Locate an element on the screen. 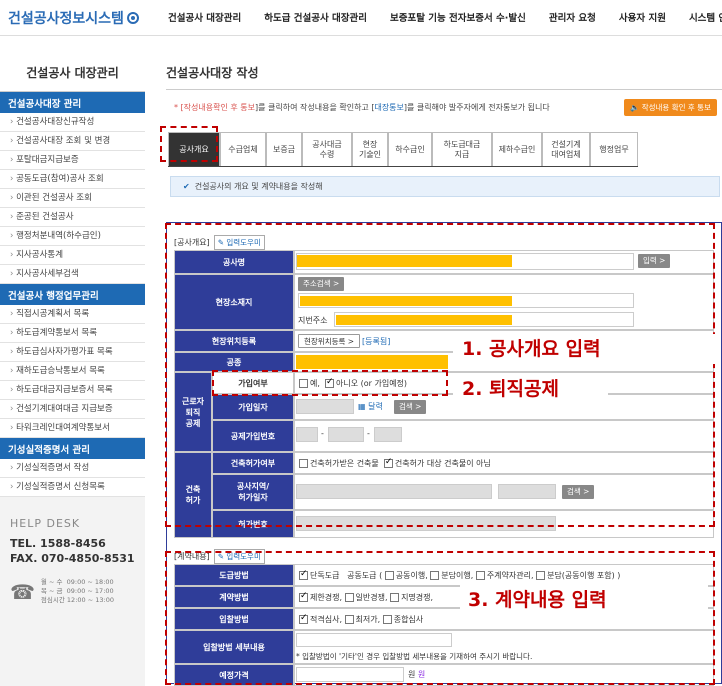 This screenshot has width=722, height=686. tab-item: 하수급인 is located at coordinates (410, 149).